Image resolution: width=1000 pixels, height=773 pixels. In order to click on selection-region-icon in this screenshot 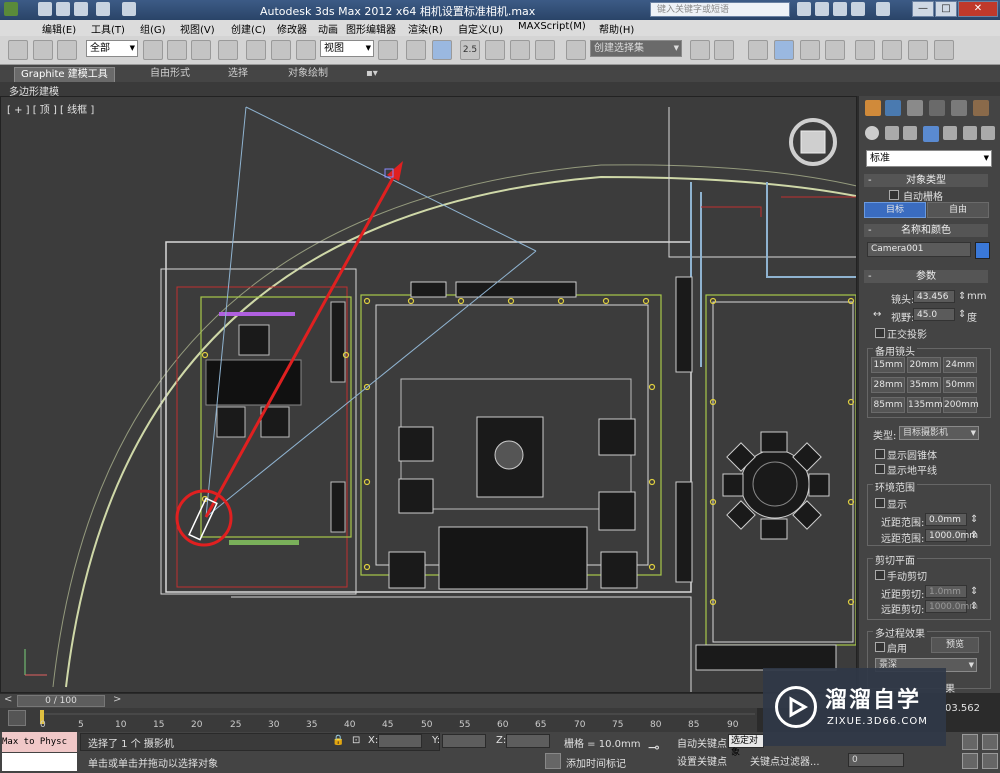, I will do `click(201, 50)`.